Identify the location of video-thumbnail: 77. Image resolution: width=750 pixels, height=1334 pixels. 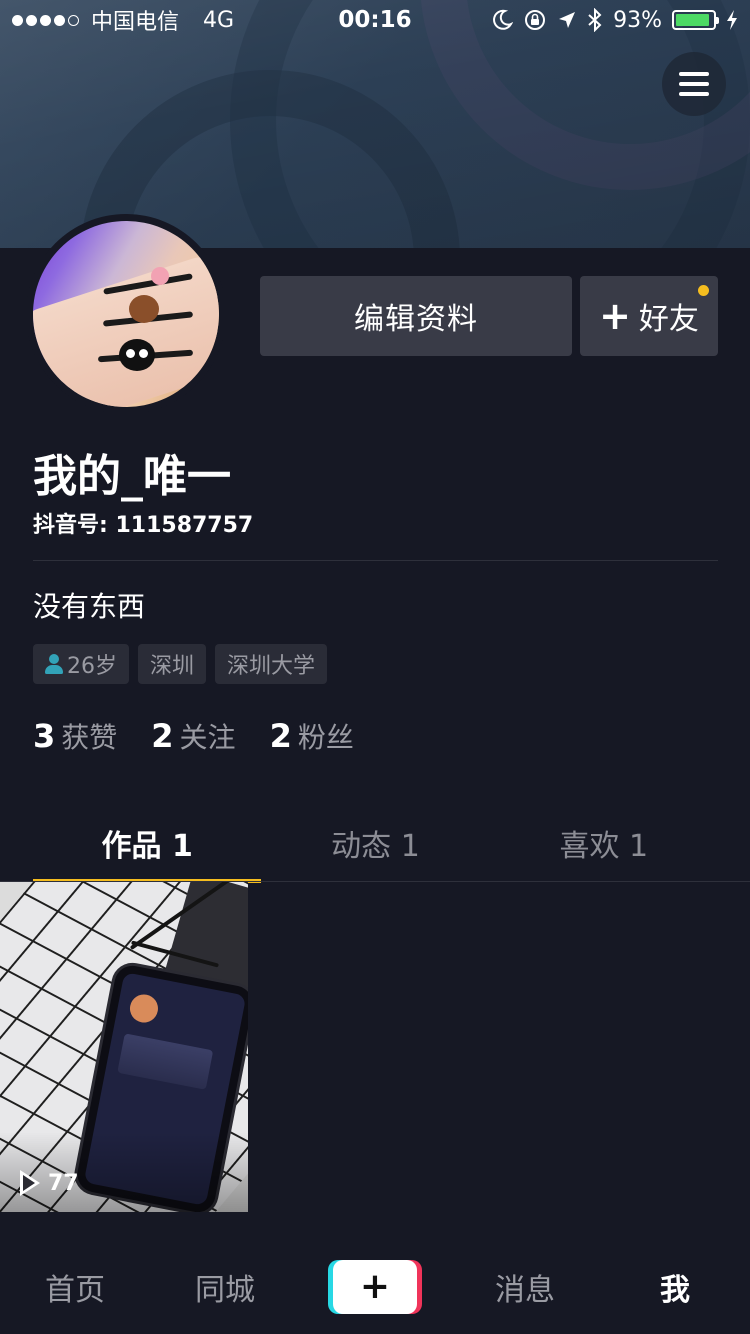
(124, 1047).